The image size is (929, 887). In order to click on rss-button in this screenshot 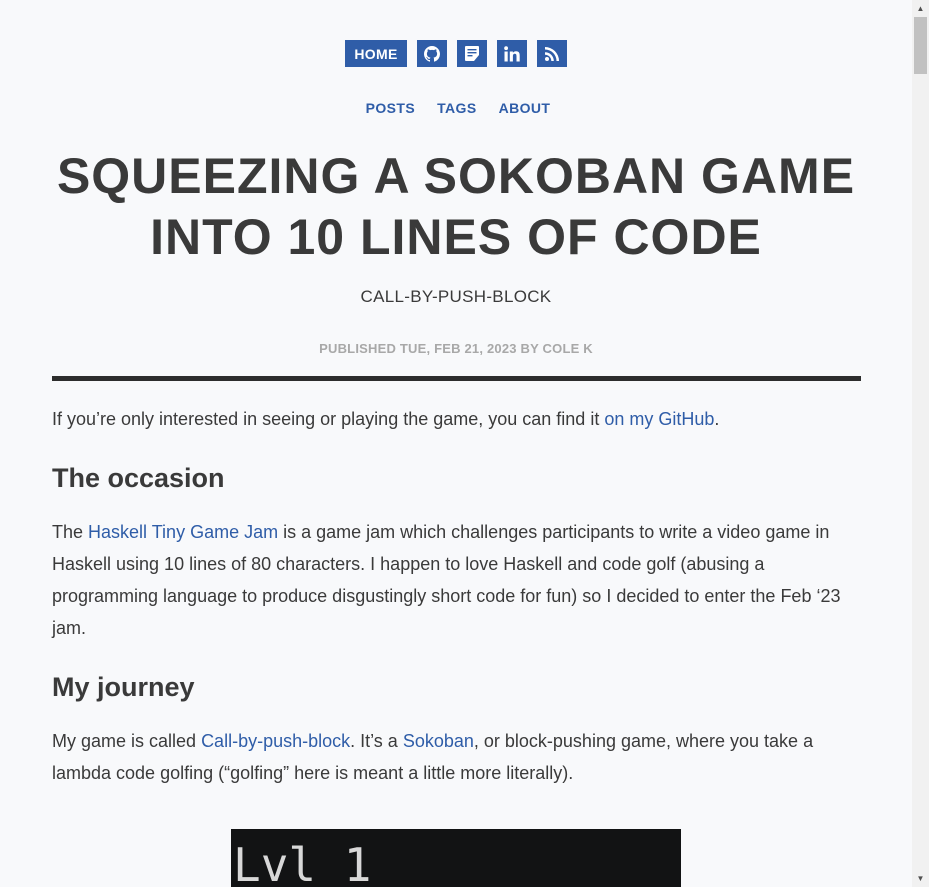, I will do `click(552, 53)`.